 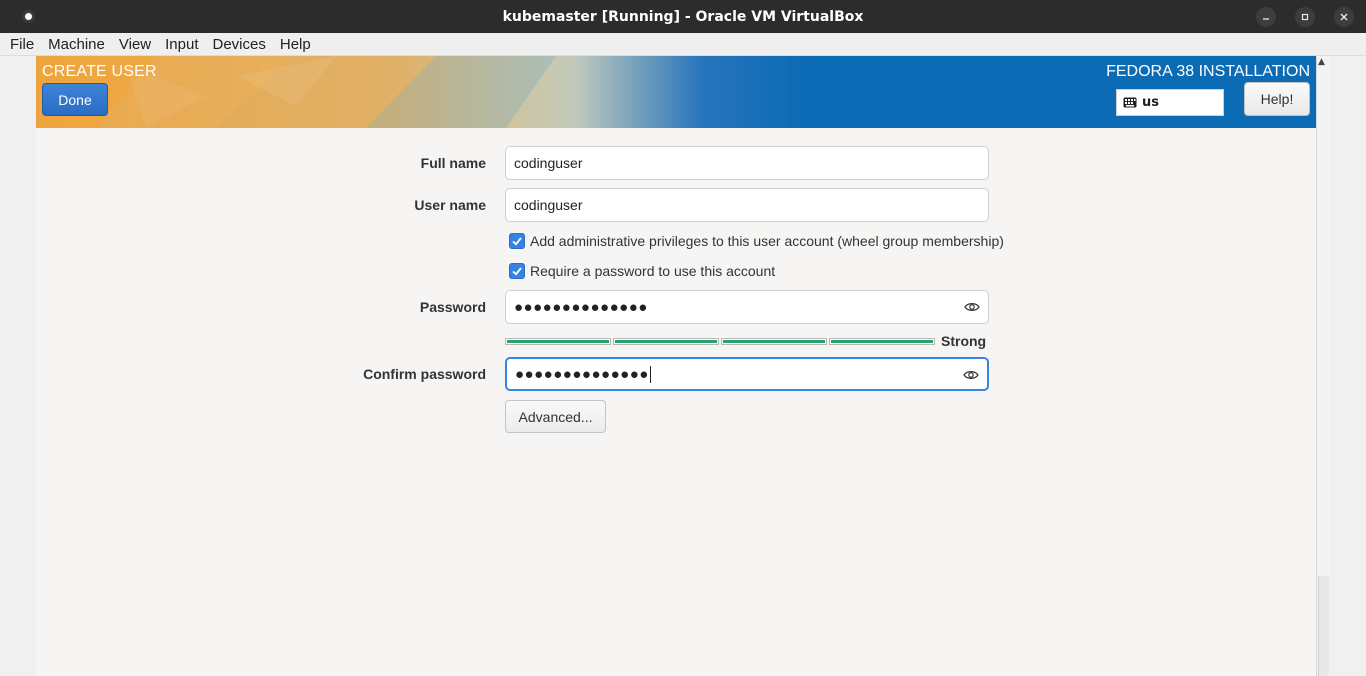 I want to click on menu-devices: Devices, so click(x=239, y=44).